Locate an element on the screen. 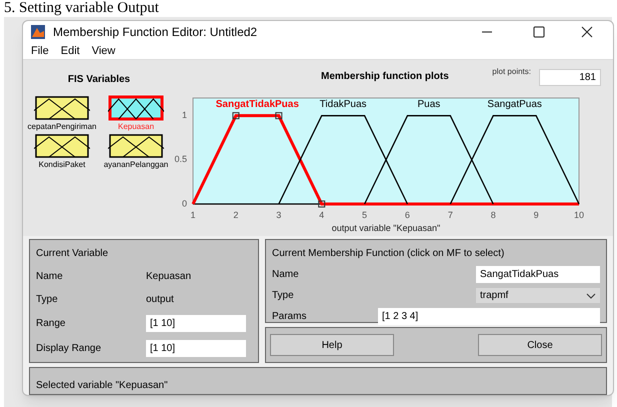  x-tick-label: 1 is located at coordinates (193, 215).